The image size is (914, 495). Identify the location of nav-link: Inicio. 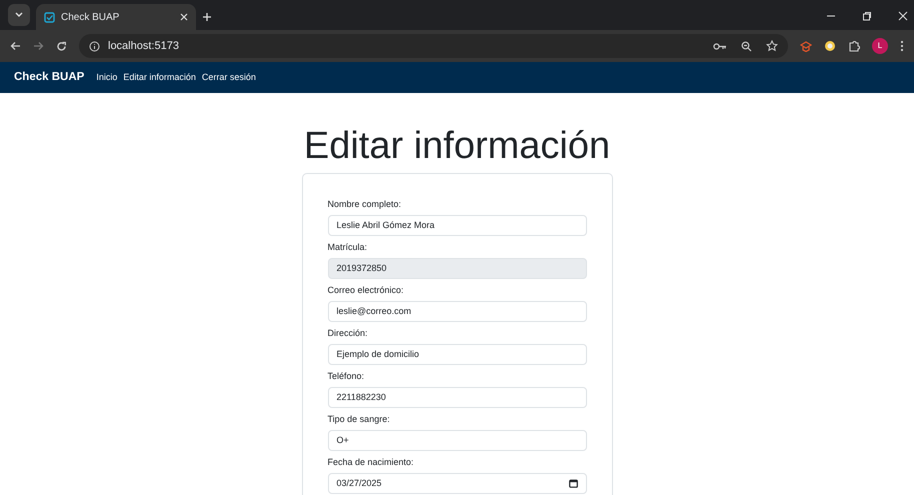
(107, 77).